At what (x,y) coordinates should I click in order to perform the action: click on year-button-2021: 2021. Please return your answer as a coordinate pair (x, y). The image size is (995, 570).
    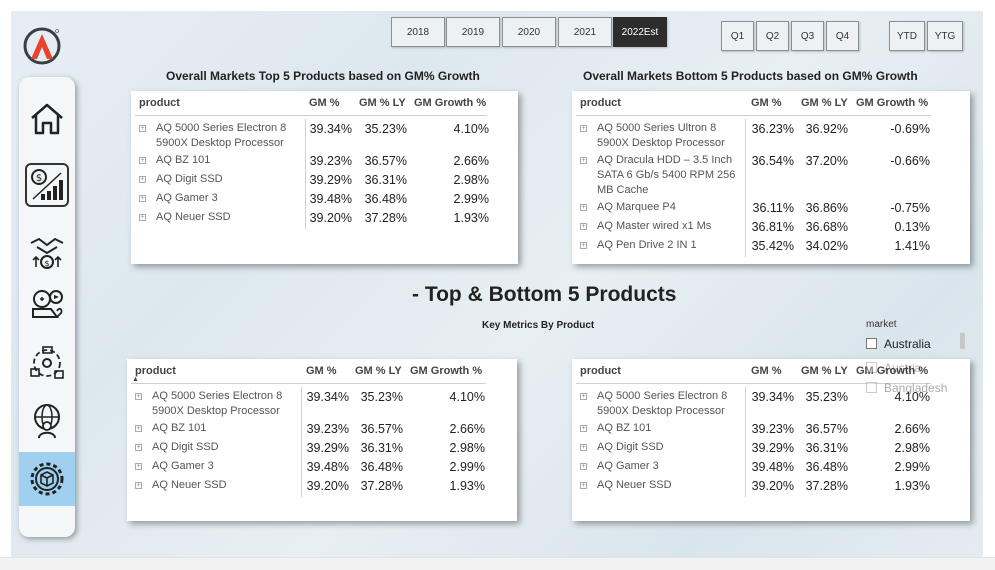
    Looking at the image, I should click on (585, 32).